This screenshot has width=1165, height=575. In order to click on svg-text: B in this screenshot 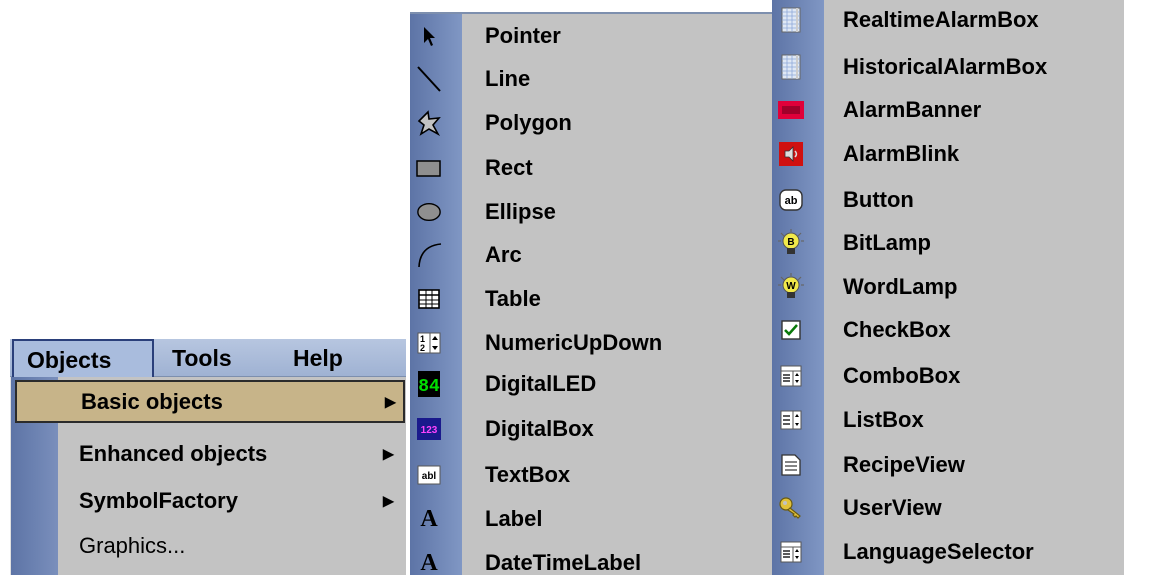, I will do `click(790, 242)`.